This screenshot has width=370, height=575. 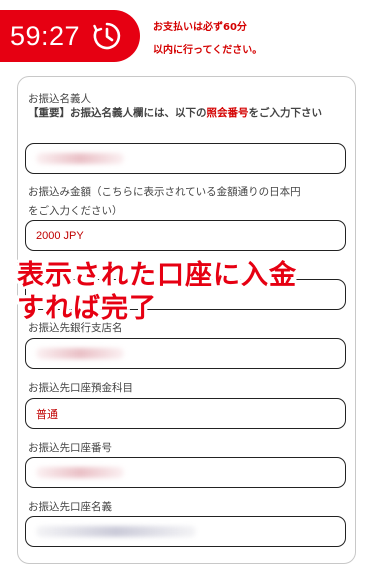 What do you see at coordinates (70, 448) in the screenshot?
I see `account-number-label: お振込先口座番号` at bounding box center [70, 448].